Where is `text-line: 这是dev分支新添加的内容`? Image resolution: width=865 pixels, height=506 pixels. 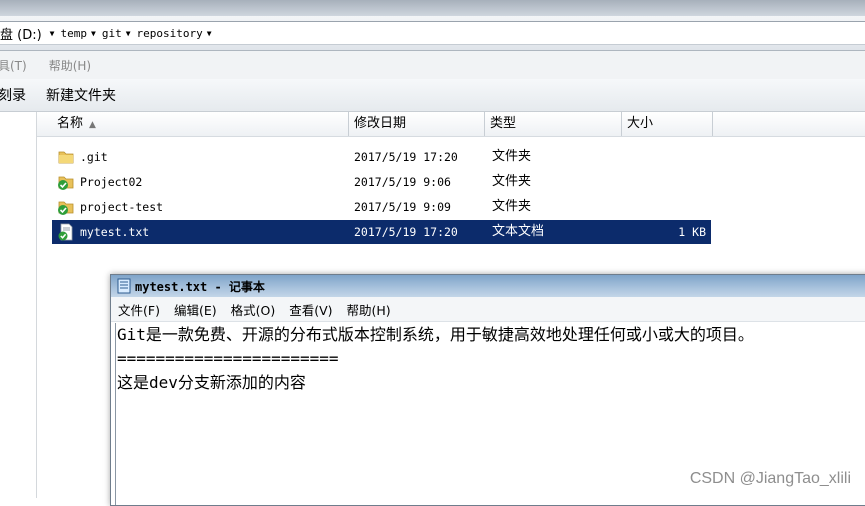 text-line: 这是dev分支新添加的内容 is located at coordinates (211, 382).